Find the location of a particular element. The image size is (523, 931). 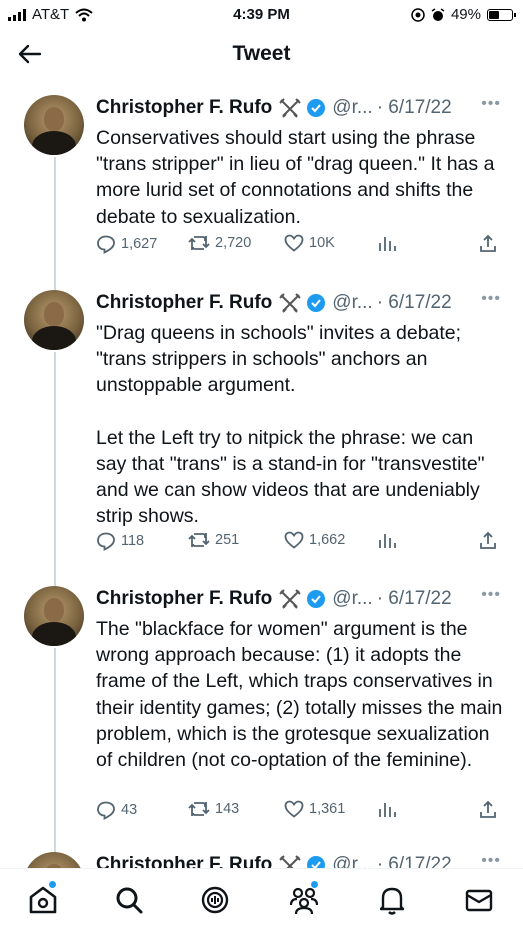

retweet-button: 2,720 is located at coordinates (219, 243).